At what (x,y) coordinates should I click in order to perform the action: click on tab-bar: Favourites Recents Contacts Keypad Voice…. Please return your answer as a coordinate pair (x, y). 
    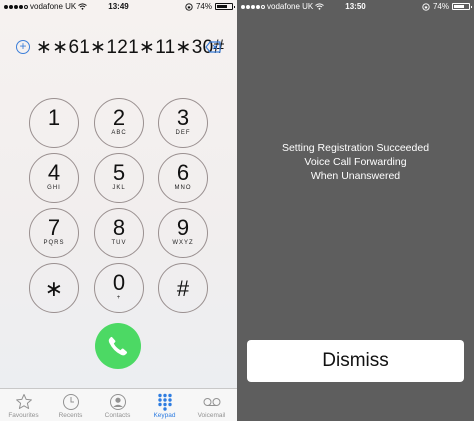
    Looking at the image, I should click on (118, 404).